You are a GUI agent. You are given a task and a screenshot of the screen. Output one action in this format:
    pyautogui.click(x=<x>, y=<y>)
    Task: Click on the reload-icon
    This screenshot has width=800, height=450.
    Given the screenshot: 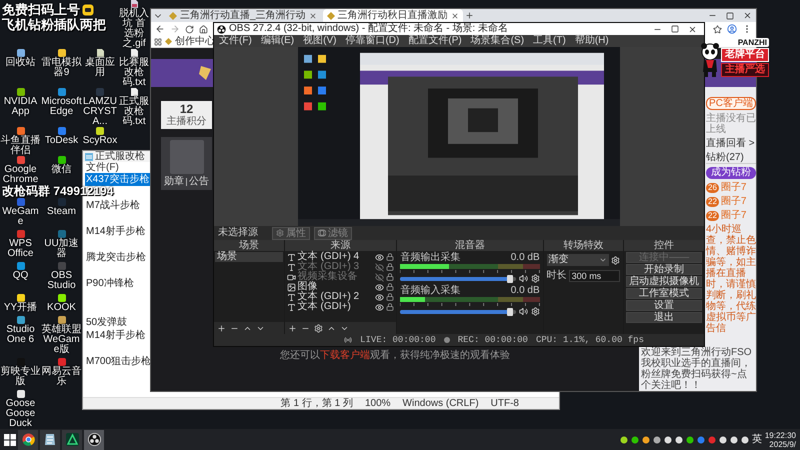 What is the action you would take?
    pyautogui.click(x=189, y=29)
    